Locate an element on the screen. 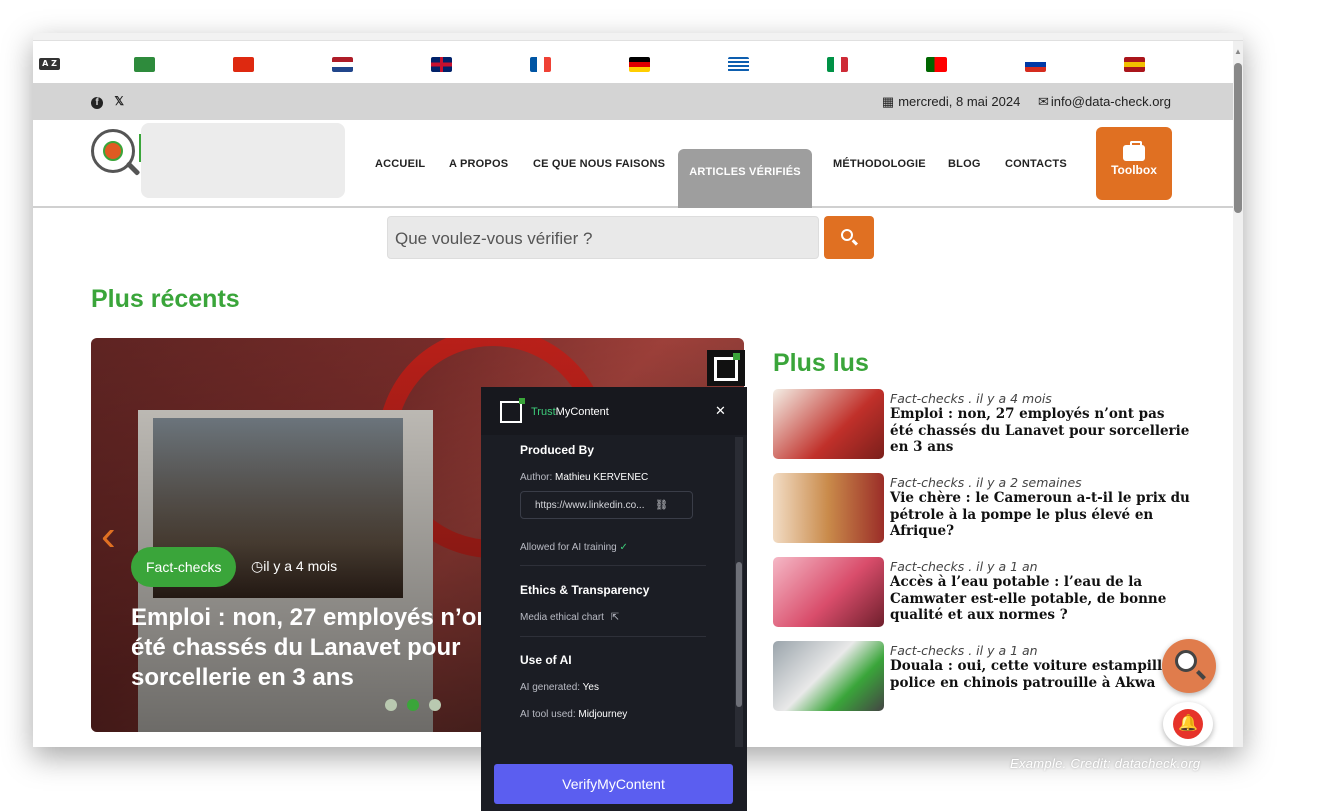 The image size is (1326, 811). image-credit: Example. Credit: datacheck.org is located at coordinates (1105, 763).